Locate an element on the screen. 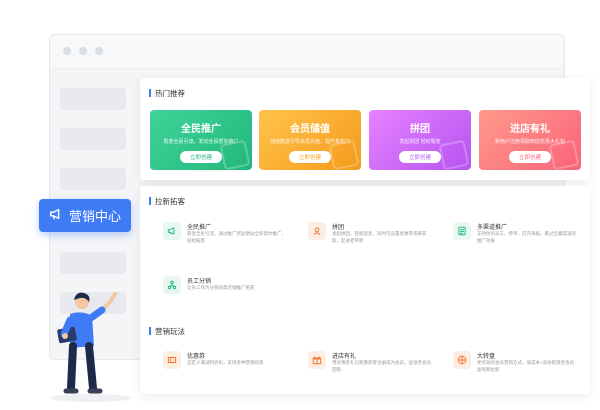  promo-card-title: 进店有礼 is located at coordinates (530, 129).